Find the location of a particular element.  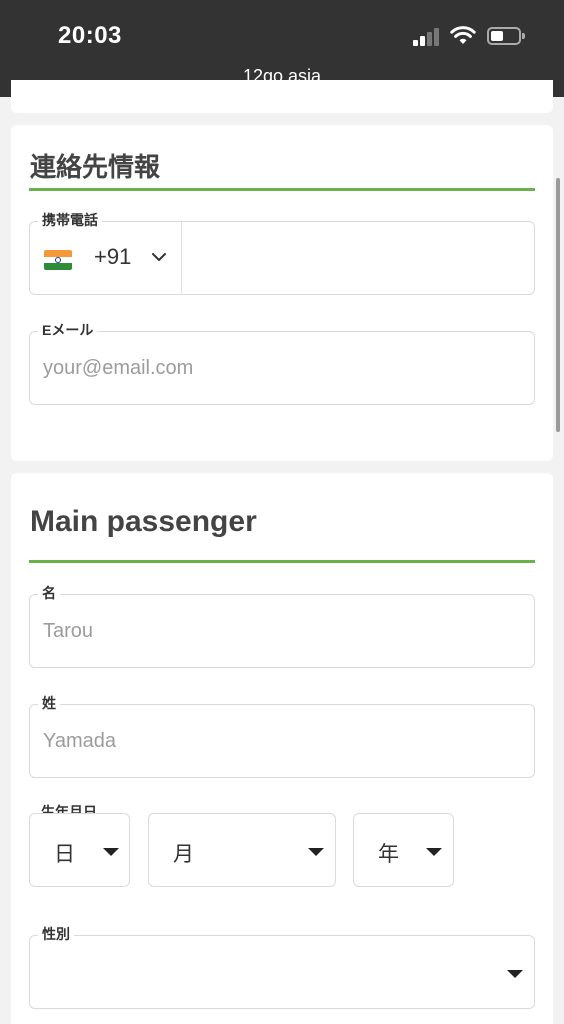

india-flag-icon is located at coordinates (58, 260).